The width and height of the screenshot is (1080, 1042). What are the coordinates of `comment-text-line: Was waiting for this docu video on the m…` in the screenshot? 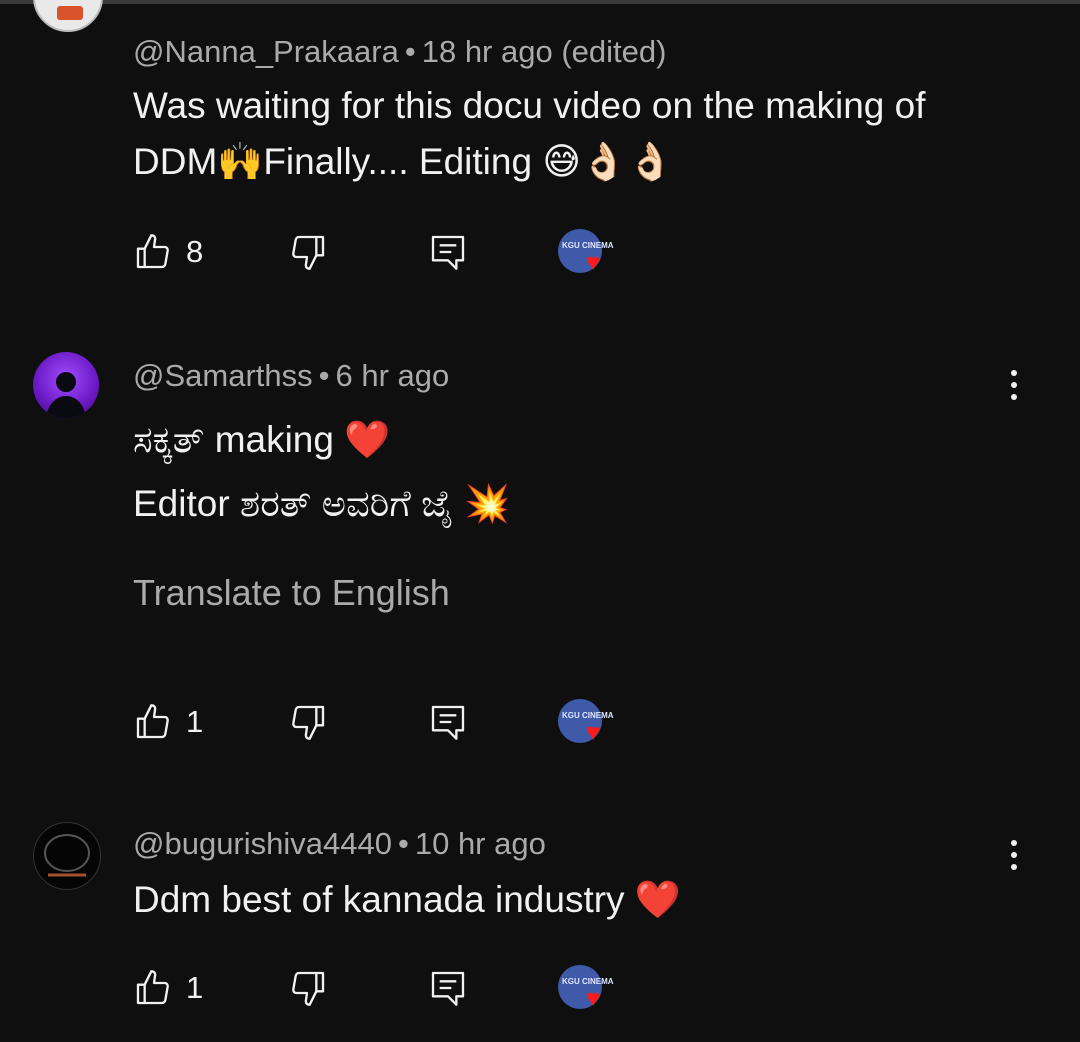 It's located at (529, 105).